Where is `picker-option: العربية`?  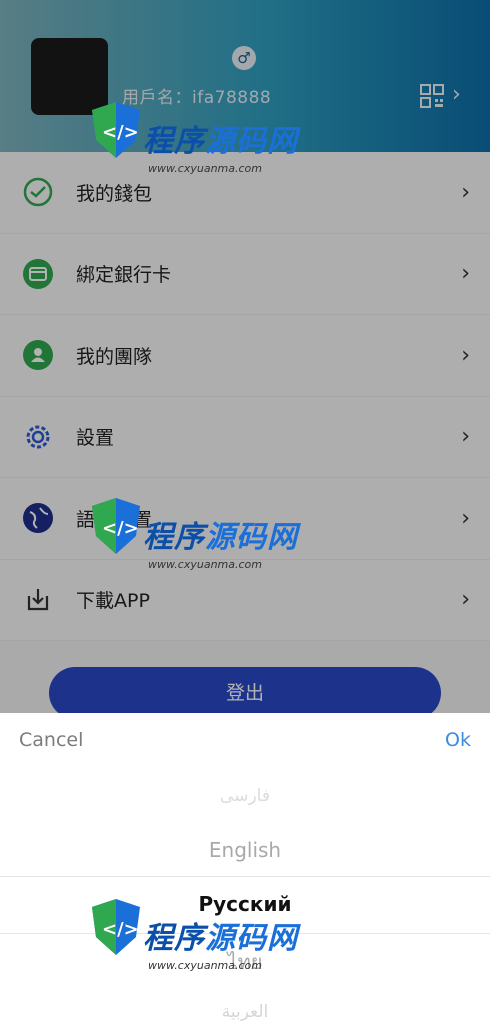
picker-option: العربية is located at coordinates (245, 1012).